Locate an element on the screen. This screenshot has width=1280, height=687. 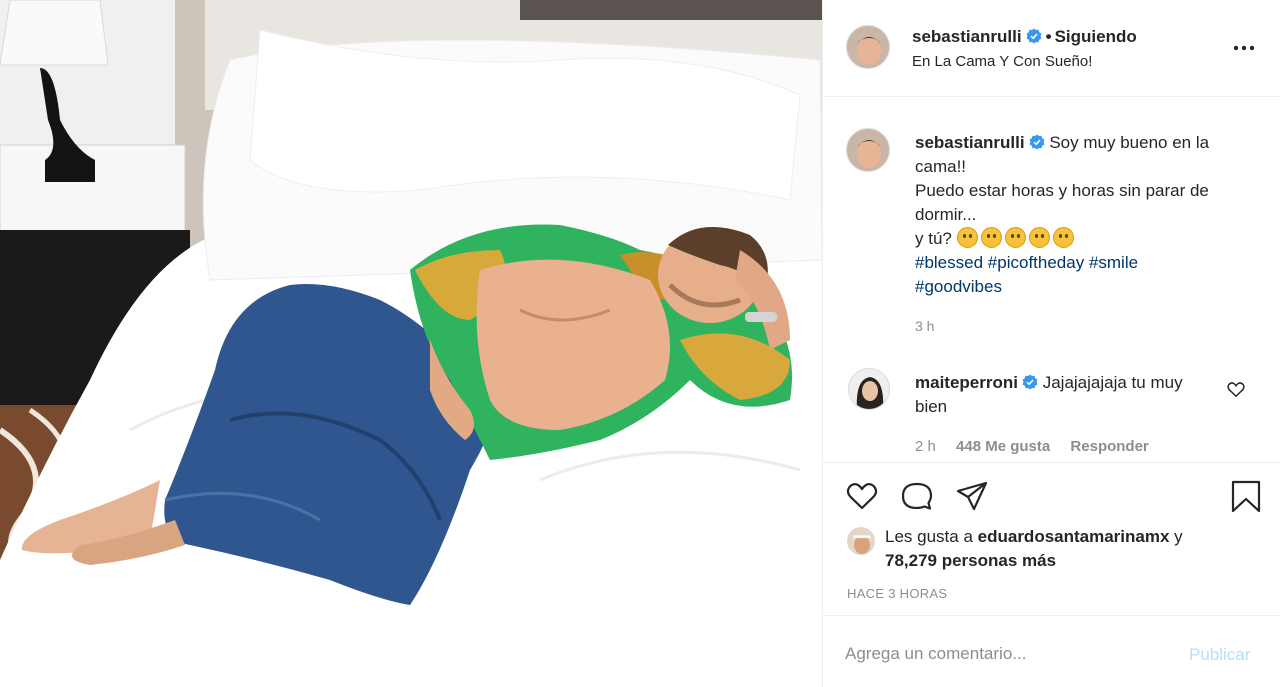
comment-like-heart-icon is located at coordinates (1236, 389).